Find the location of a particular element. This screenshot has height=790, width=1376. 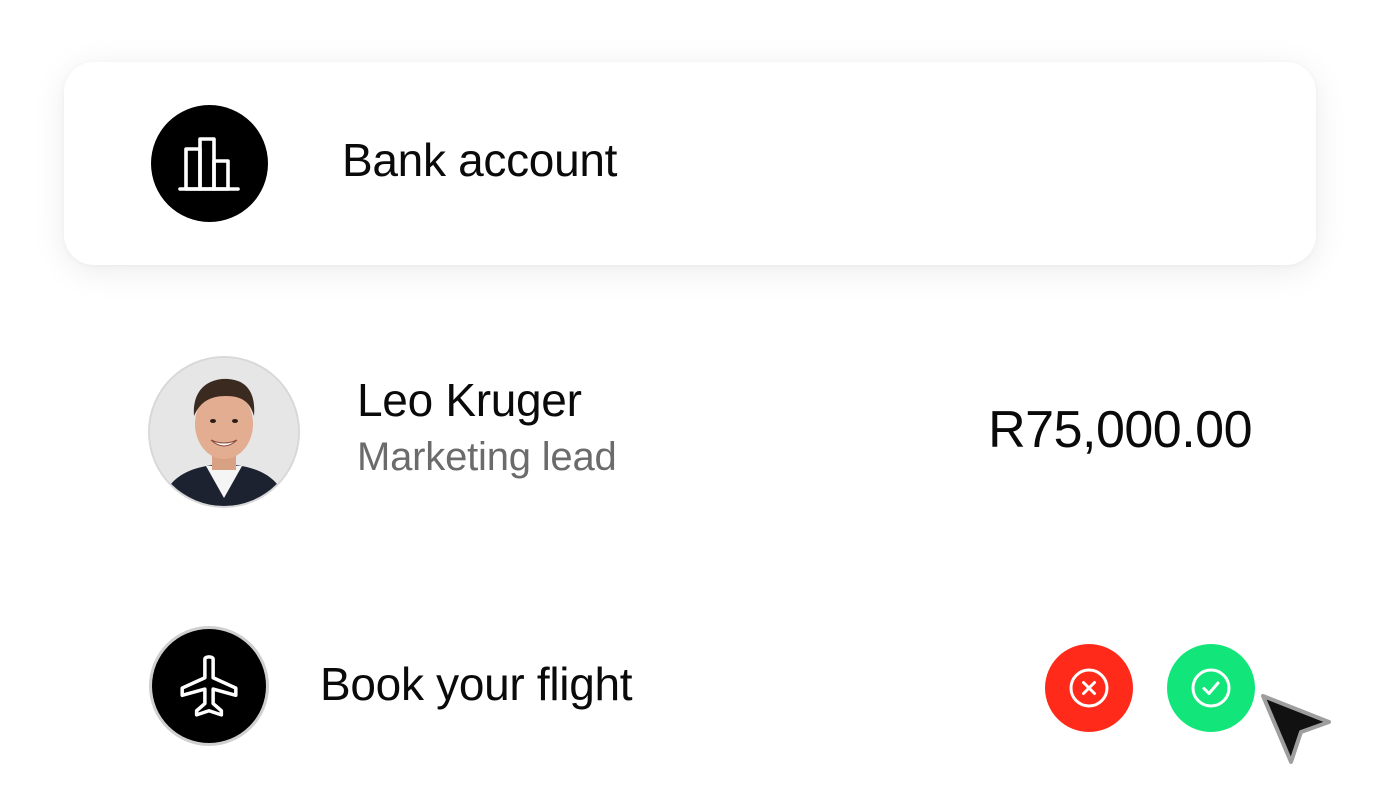

flight-label: Book your flight is located at coordinates (476, 684).